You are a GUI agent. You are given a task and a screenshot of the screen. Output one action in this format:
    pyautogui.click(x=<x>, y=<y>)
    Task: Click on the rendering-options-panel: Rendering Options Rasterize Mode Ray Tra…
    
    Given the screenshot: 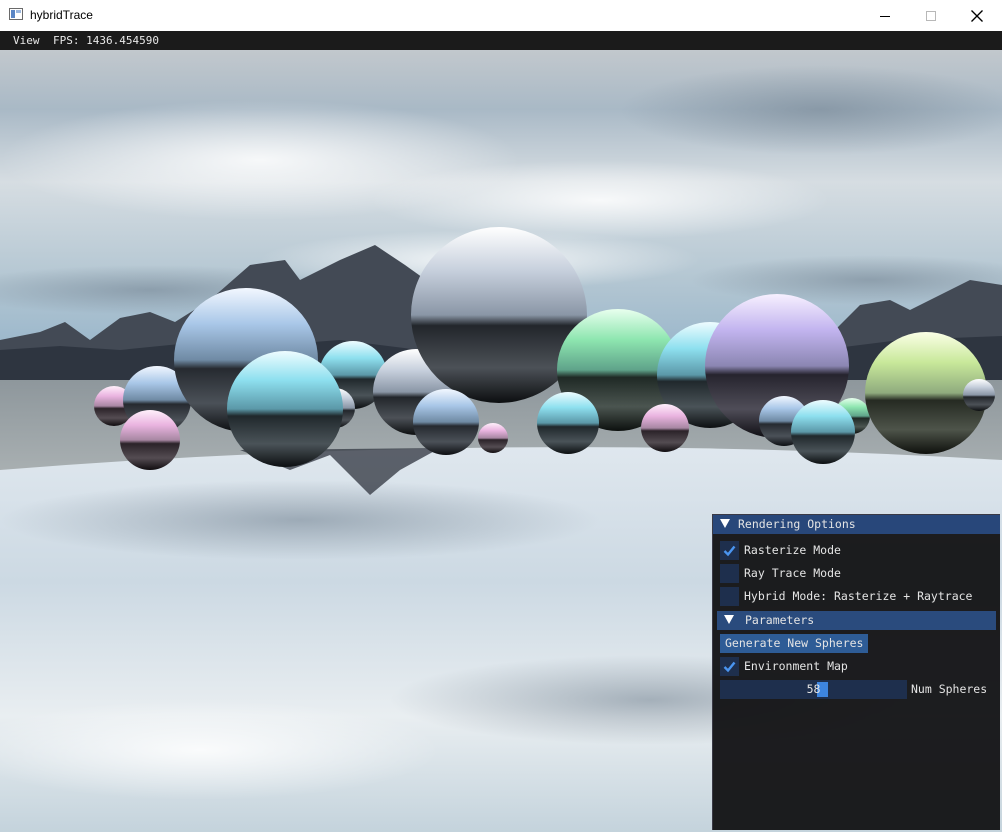 What is the action you would take?
    pyautogui.click(x=856, y=672)
    